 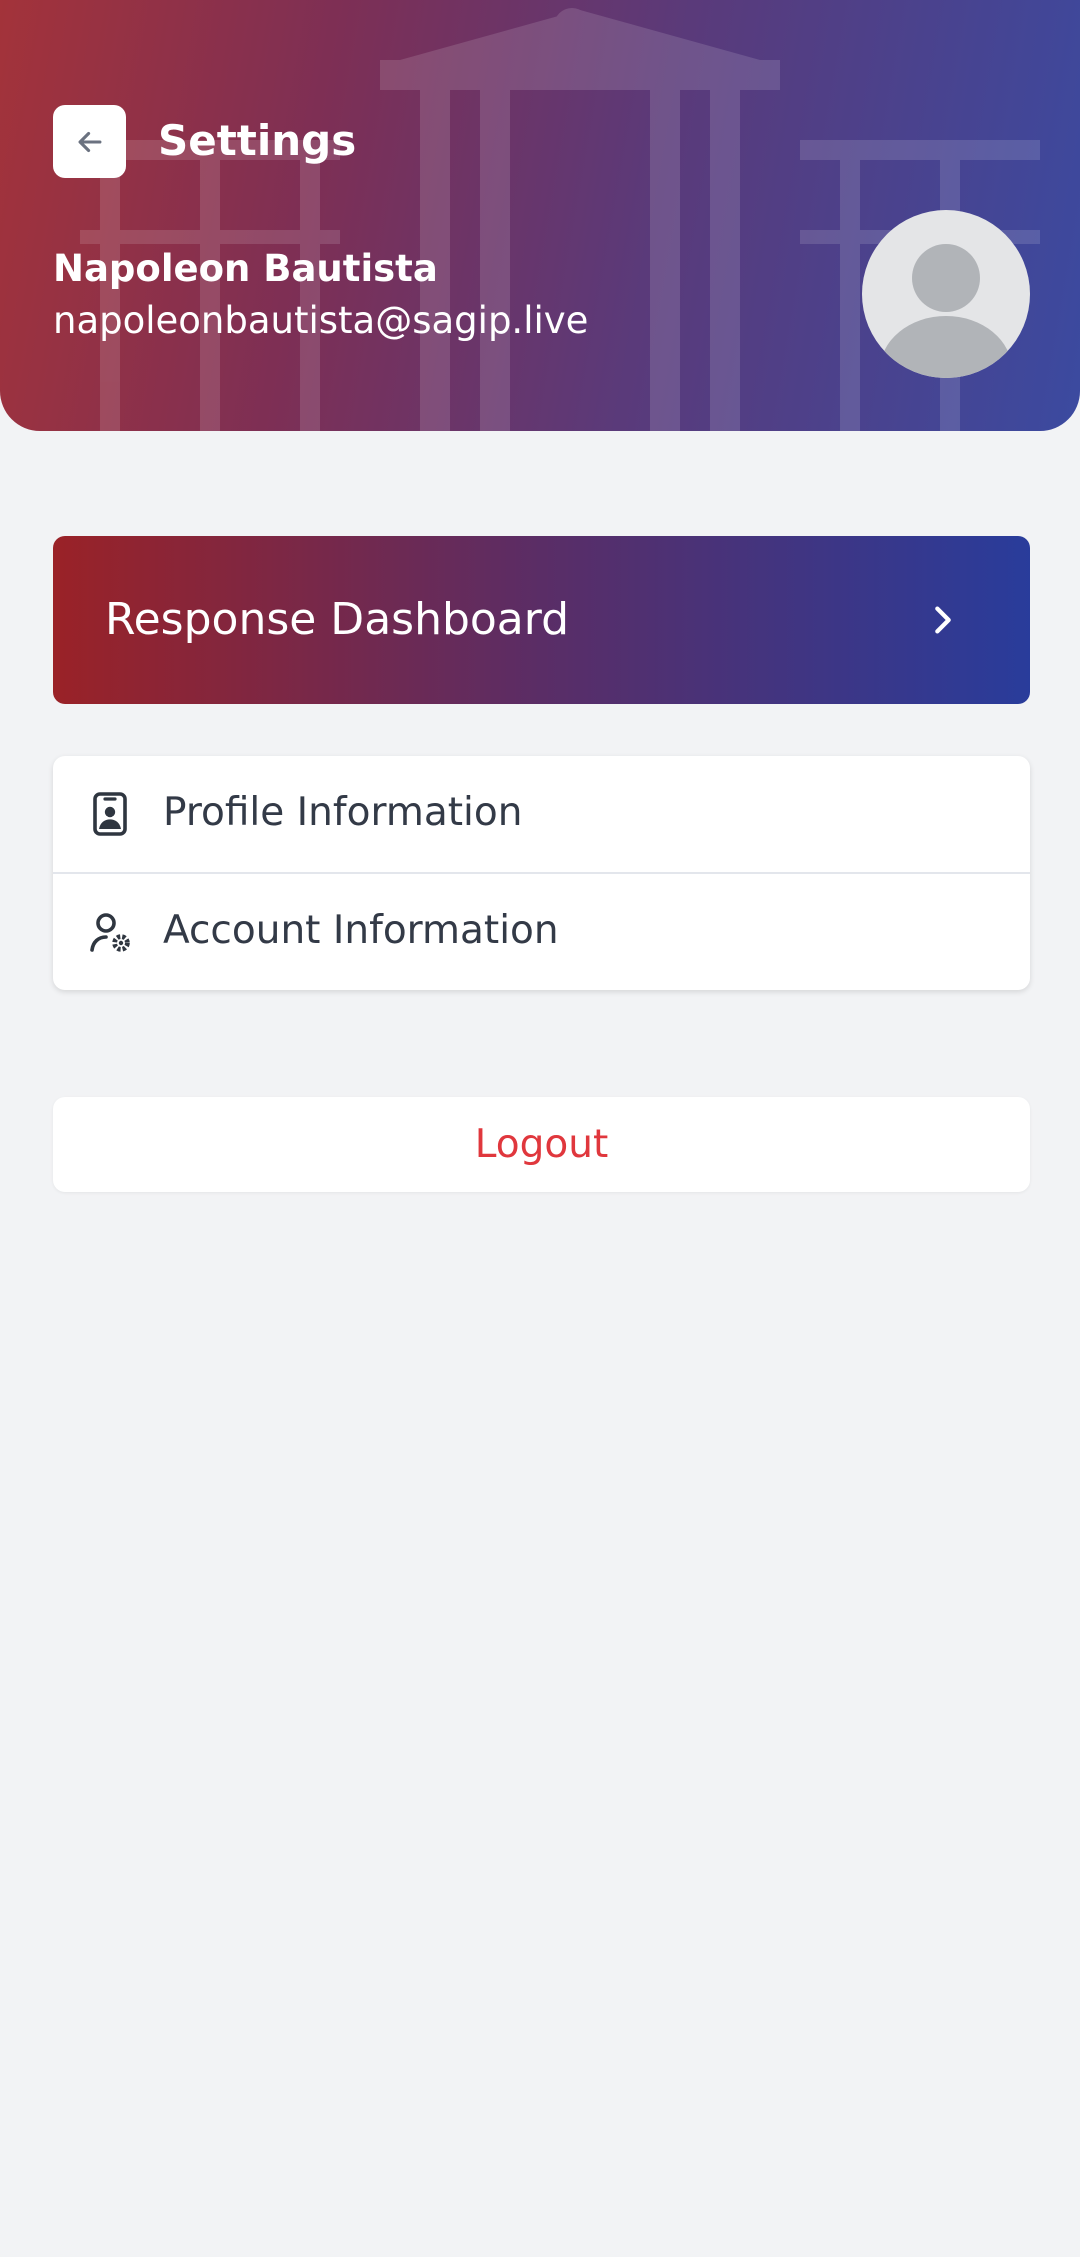 I want to click on arrow-left-icon, so click(x=89, y=141).